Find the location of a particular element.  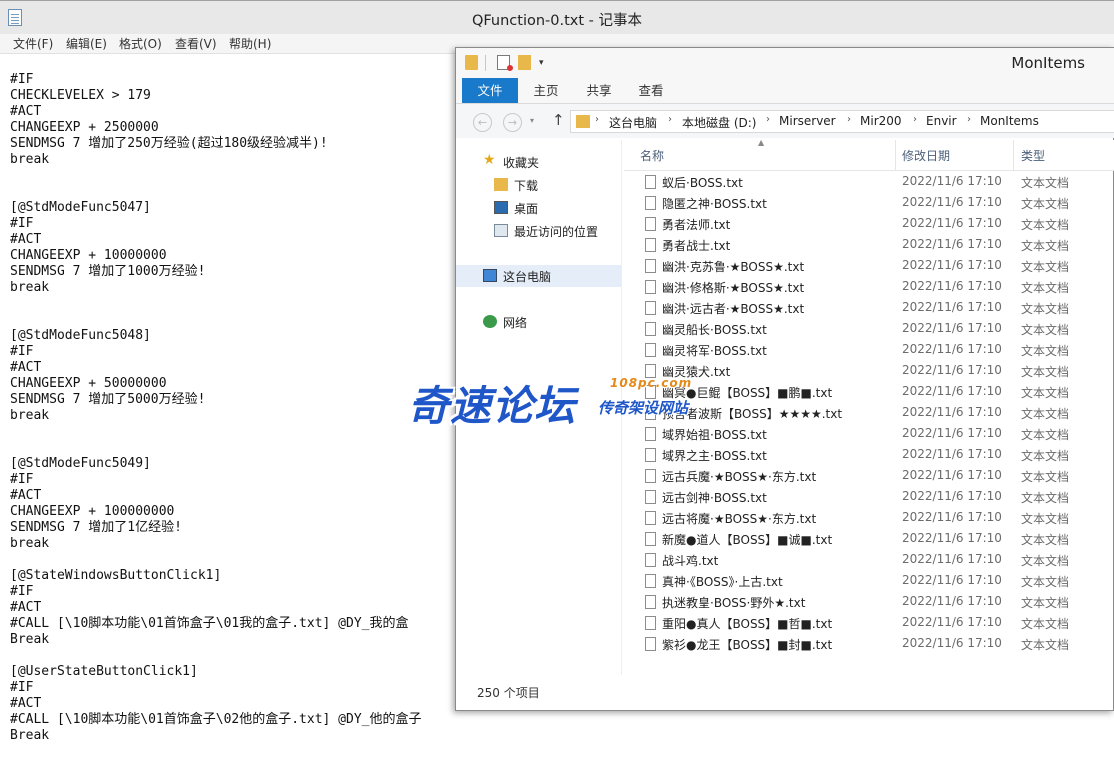

text-line: SENDMSG 7 增加了5000万经验! is located at coordinates (108, 399).